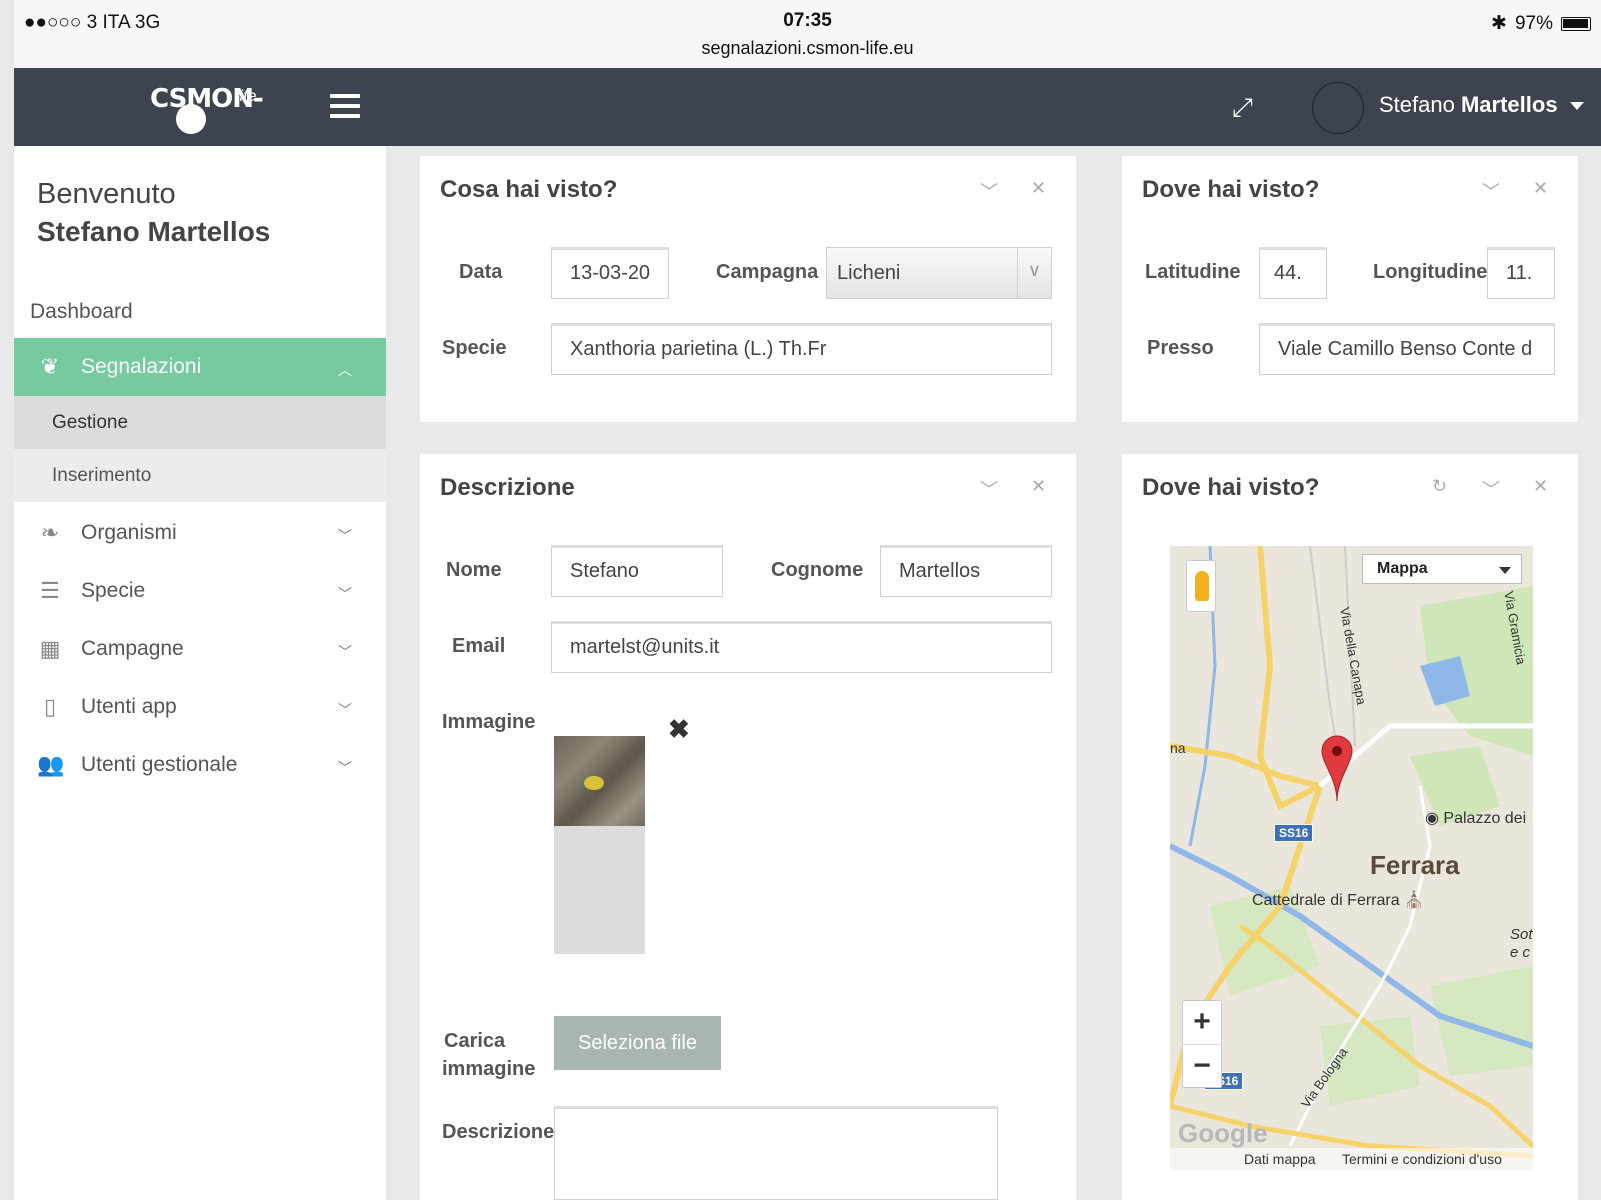  Describe the element at coordinates (1034, 273) in the screenshot. I see `select-arrow-icon: ∨` at that location.